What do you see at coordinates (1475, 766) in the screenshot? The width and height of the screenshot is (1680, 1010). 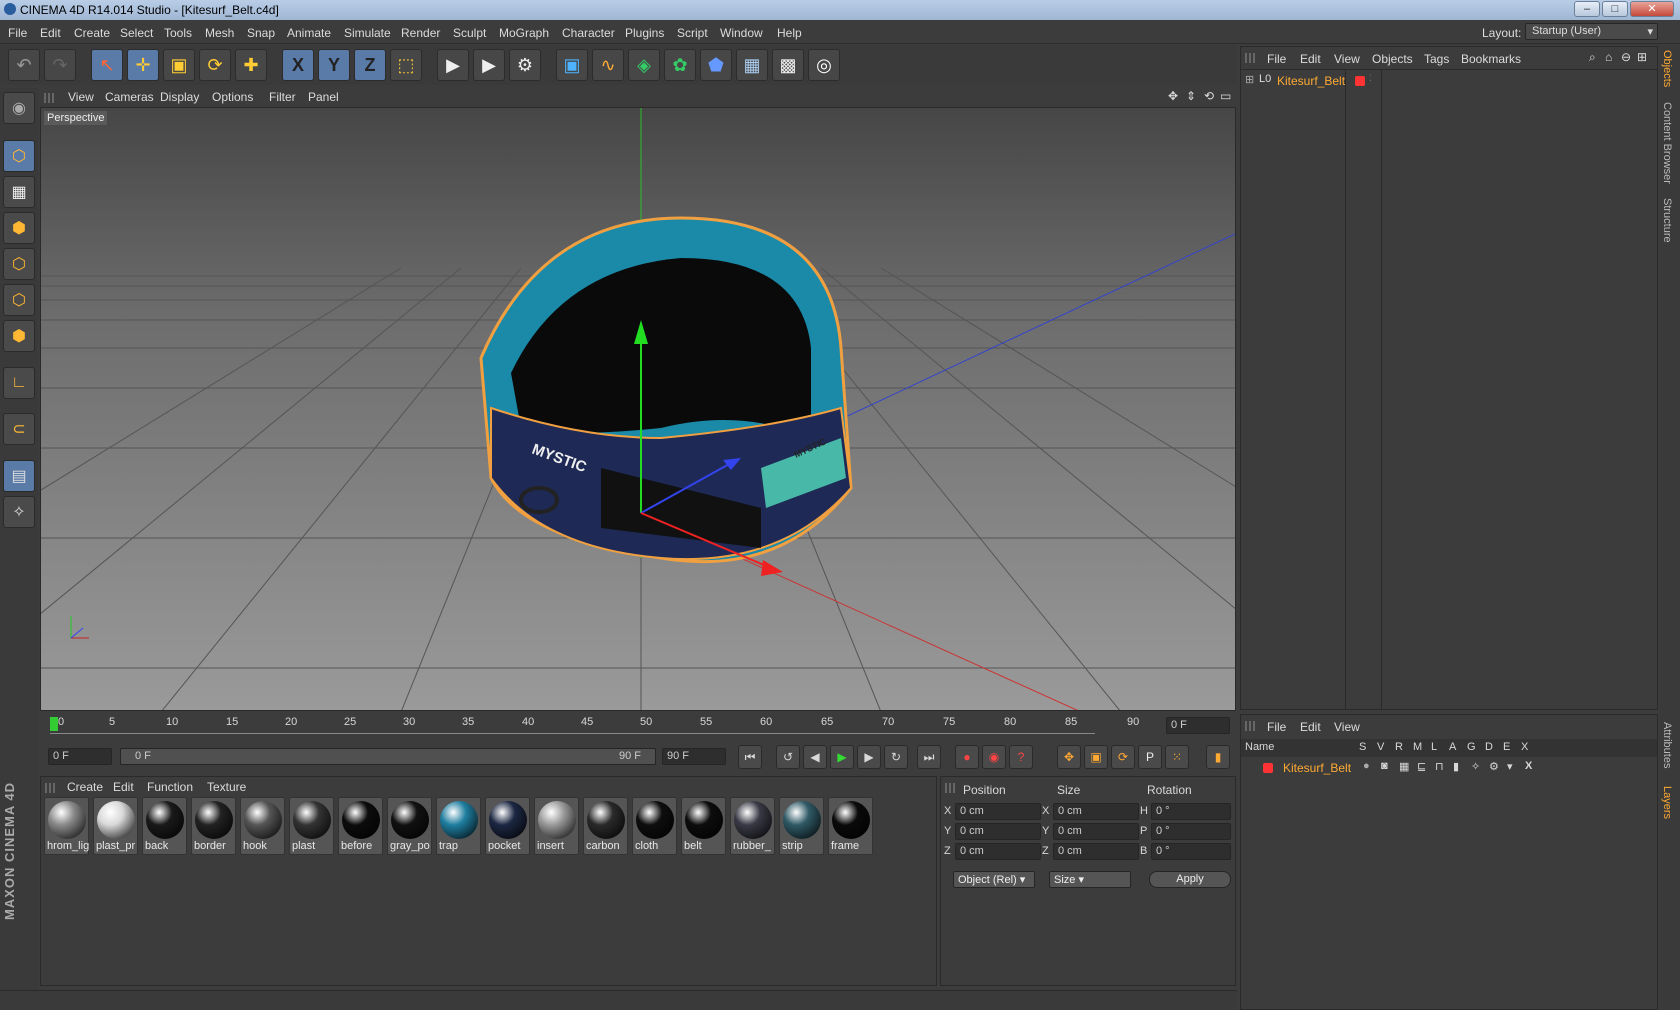 I see `generator-toggle-icon: ✧` at bounding box center [1475, 766].